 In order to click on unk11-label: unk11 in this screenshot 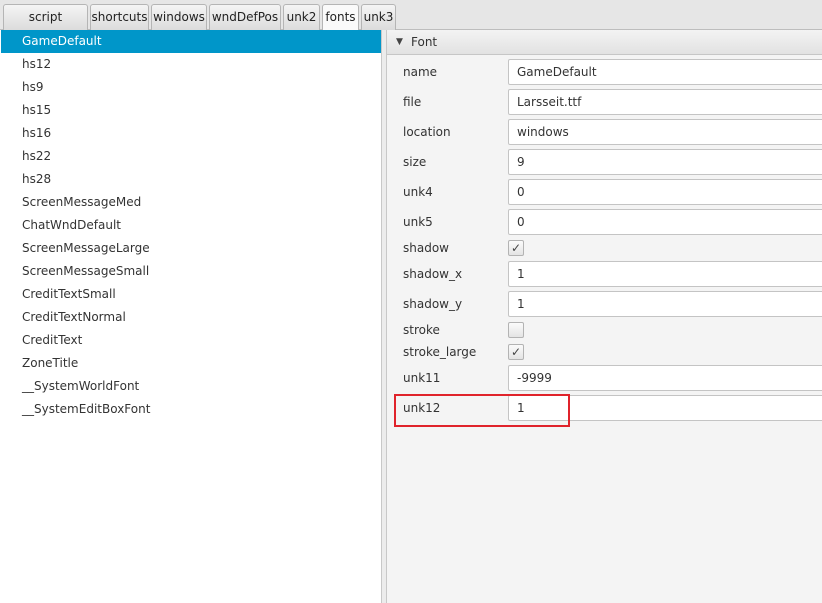, I will do `click(422, 378)`.